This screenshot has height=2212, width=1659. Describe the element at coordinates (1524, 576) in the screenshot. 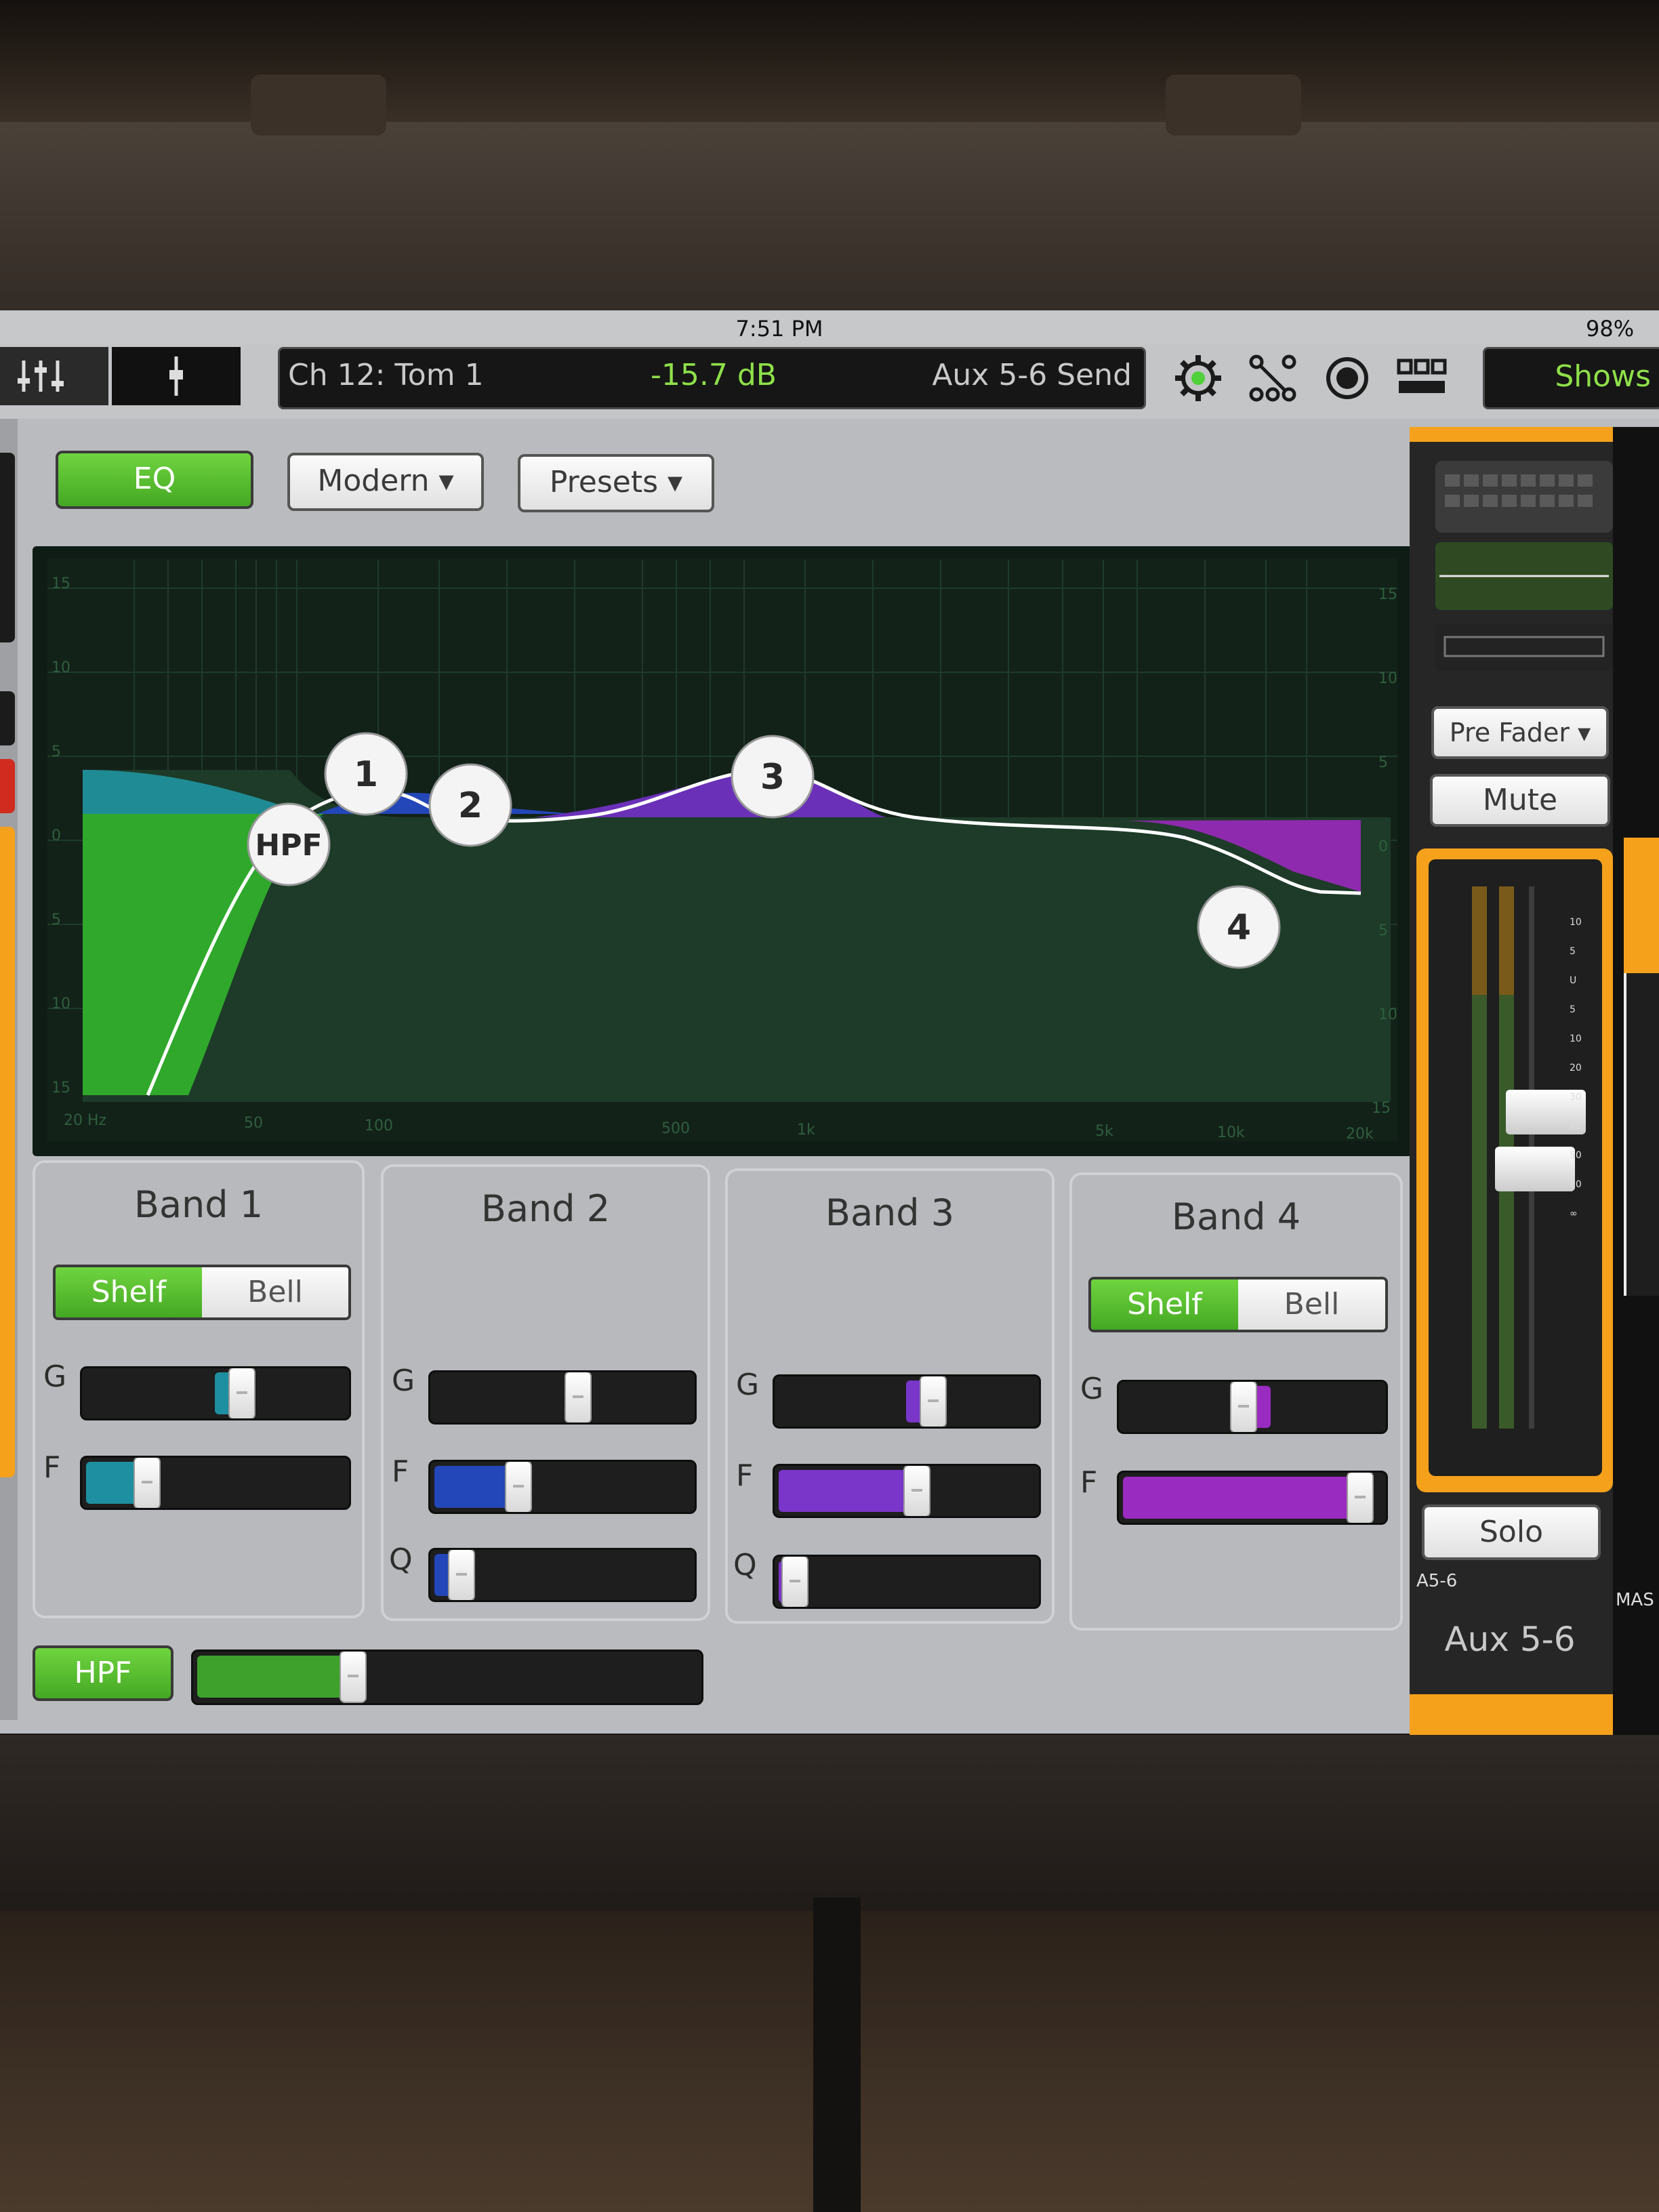

I see `mini-eq-curve` at that location.